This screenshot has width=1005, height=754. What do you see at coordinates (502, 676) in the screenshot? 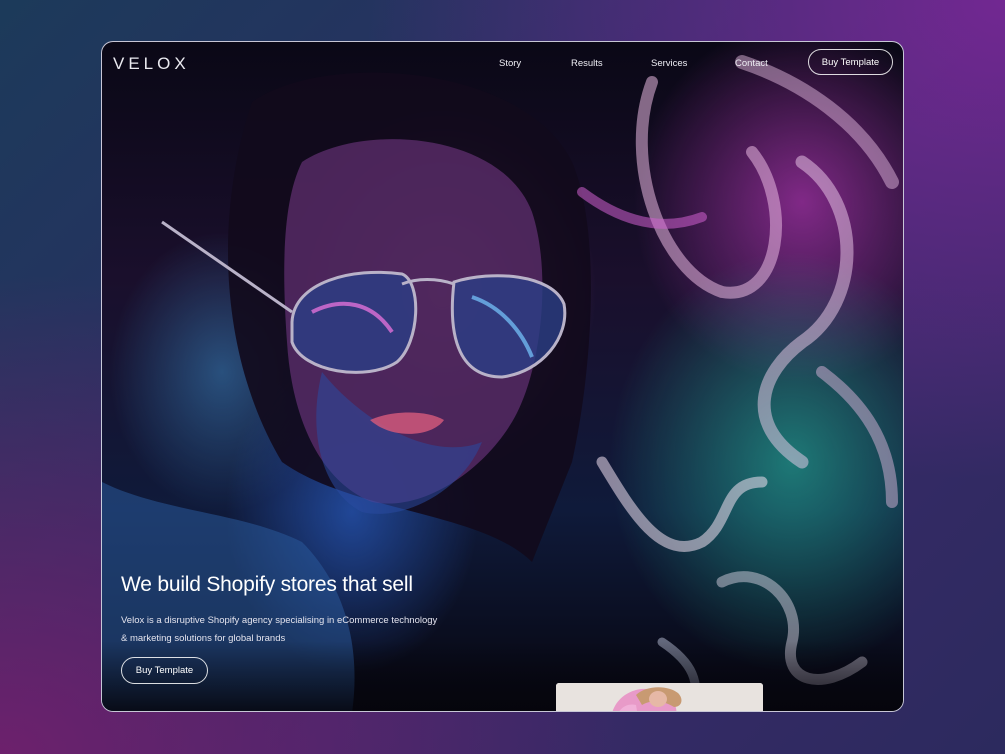
I see `bottom-fade` at bounding box center [502, 676].